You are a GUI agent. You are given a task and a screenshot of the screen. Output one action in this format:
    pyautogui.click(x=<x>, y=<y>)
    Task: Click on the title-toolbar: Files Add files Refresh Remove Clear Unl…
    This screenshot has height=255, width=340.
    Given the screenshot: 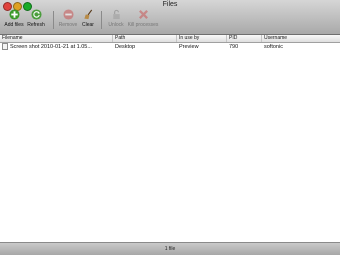 What is the action you would take?
    pyautogui.click(x=170, y=17)
    